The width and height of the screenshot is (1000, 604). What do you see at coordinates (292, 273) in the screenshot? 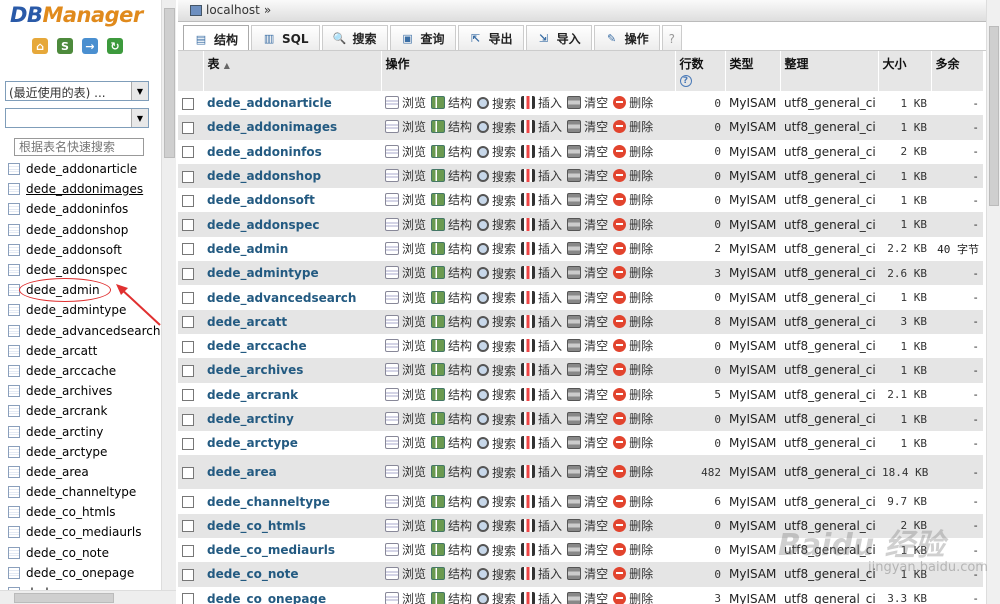
I see `table-name: dede_admintype` at bounding box center [292, 273].